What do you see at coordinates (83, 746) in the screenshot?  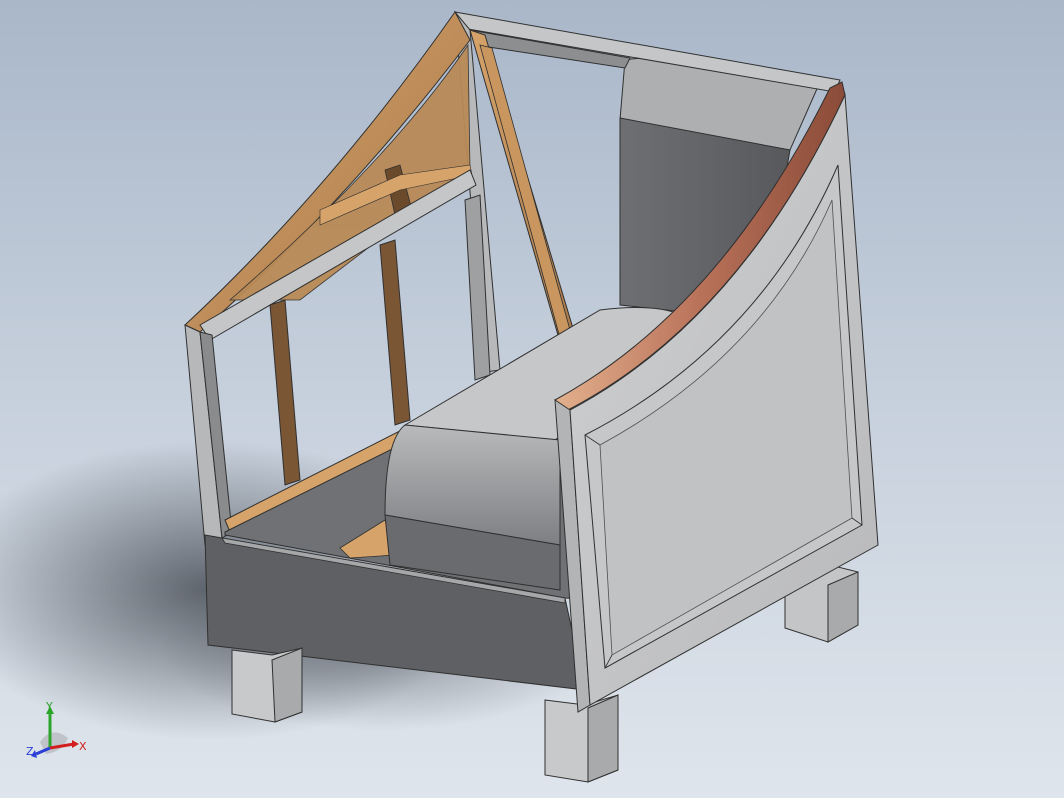 I see `x-axis-label: X` at bounding box center [83, 746].